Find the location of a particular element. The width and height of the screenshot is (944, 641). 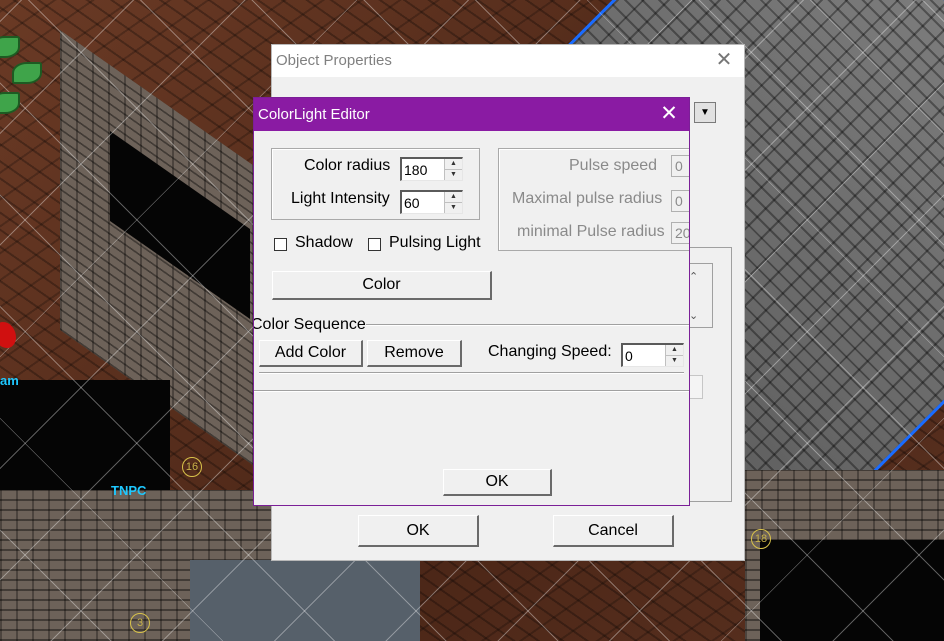

changing-speed-value: 0 is located at coordinates (629, 356).